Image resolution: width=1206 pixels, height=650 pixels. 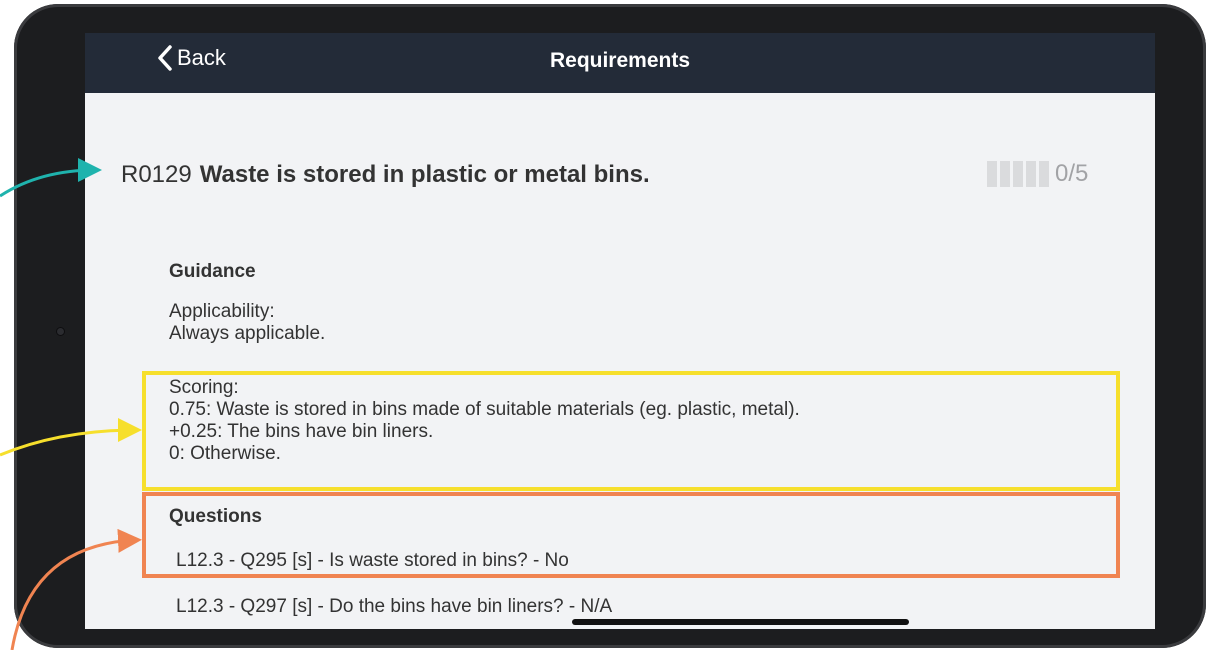 I want to click on score-indicator: 0/5, so click(x=1037, y=174).